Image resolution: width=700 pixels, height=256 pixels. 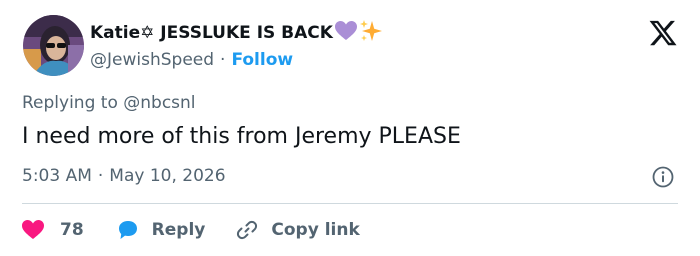 What do you see at coordinates (262, 60) in the screenshot?
I see `follow-button: Follow` at bounding box center [262, 60].